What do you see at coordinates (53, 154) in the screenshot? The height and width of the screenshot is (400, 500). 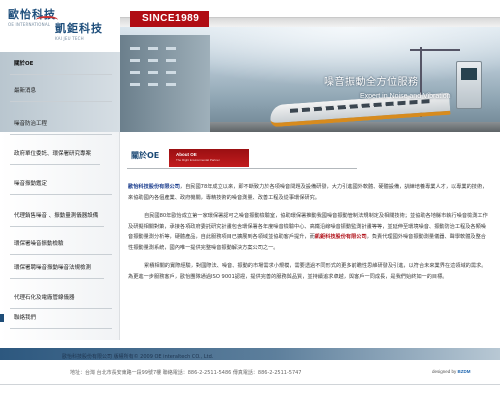 I see `sidebar-item-label: 政府單位委託、環保署研究專案` at bounding box center [53, 154].